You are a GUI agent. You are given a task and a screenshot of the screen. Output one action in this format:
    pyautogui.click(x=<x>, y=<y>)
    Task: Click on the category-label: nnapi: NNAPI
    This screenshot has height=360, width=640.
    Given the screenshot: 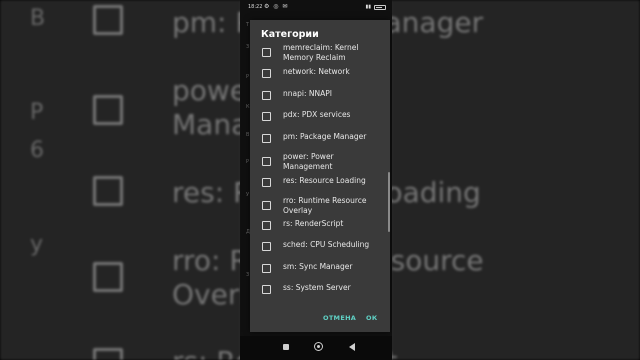 What is the action you would take?
    pyautogui.click(x=307, y=93)
    